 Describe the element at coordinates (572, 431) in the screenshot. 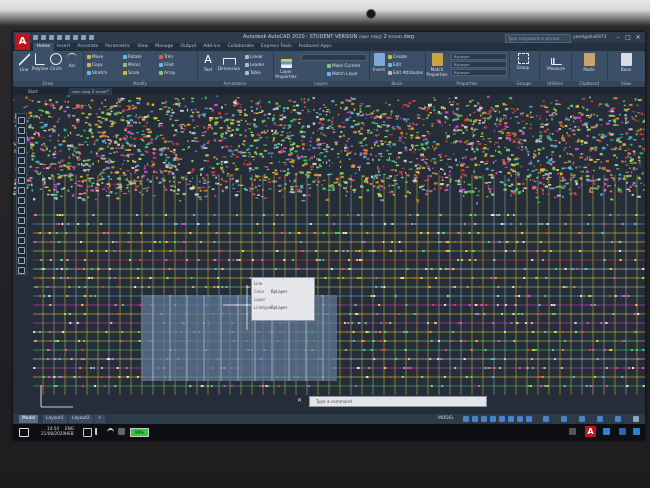

I see `taskbar-app-icon` at that location.